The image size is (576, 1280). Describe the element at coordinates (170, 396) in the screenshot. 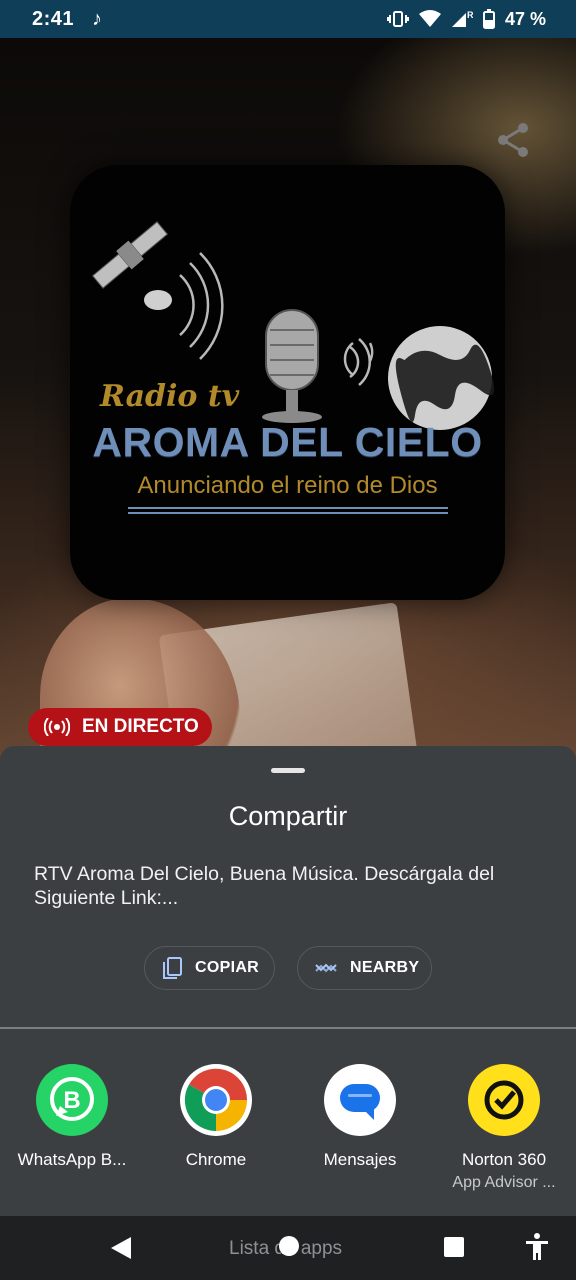

I see `logo-radio-tv: Radio tv` at that location.